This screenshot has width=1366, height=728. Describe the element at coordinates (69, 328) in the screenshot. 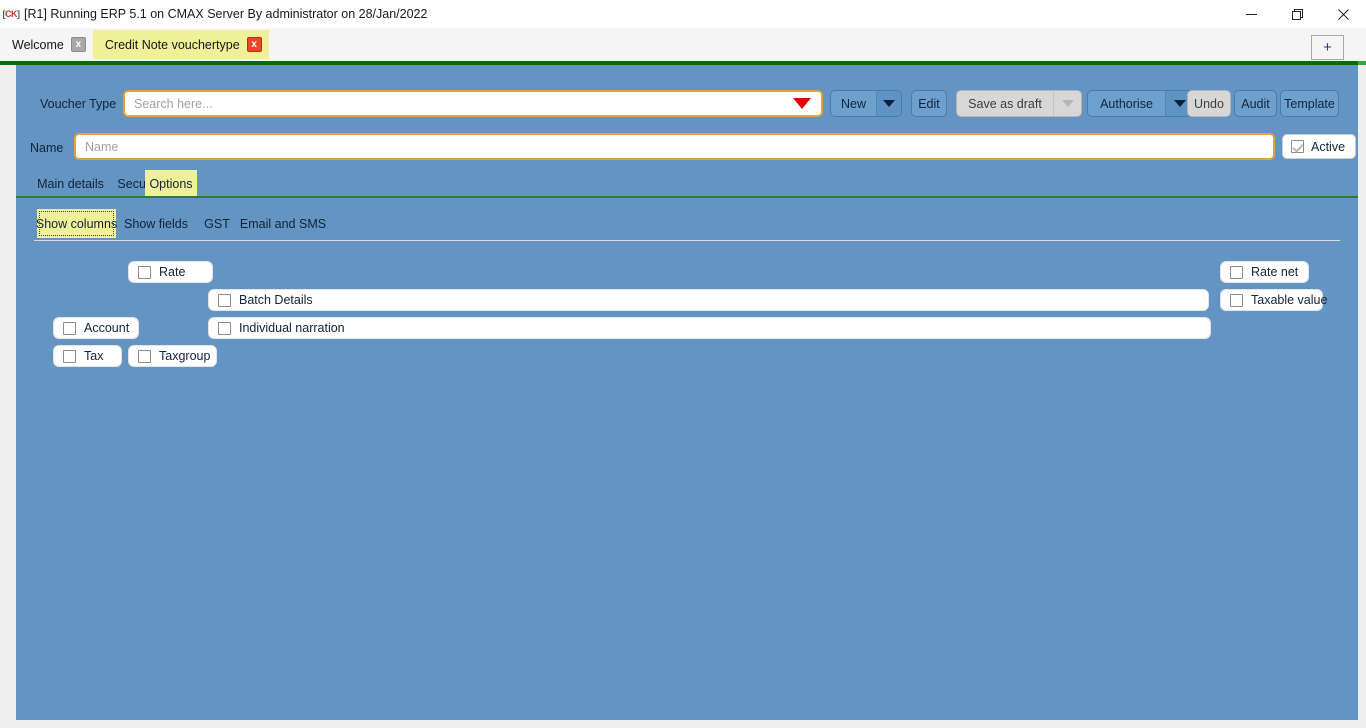

I see `checkbox-account-box` at that location.